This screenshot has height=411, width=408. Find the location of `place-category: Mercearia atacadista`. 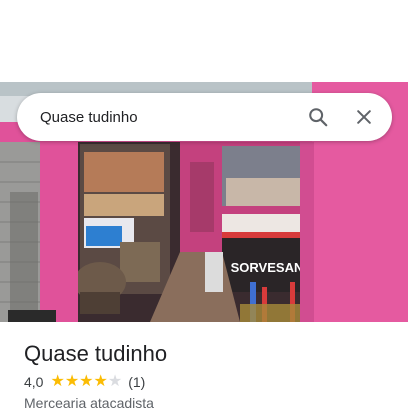

place-category: Mercearia atacadista is located at coordinates (89, 403).